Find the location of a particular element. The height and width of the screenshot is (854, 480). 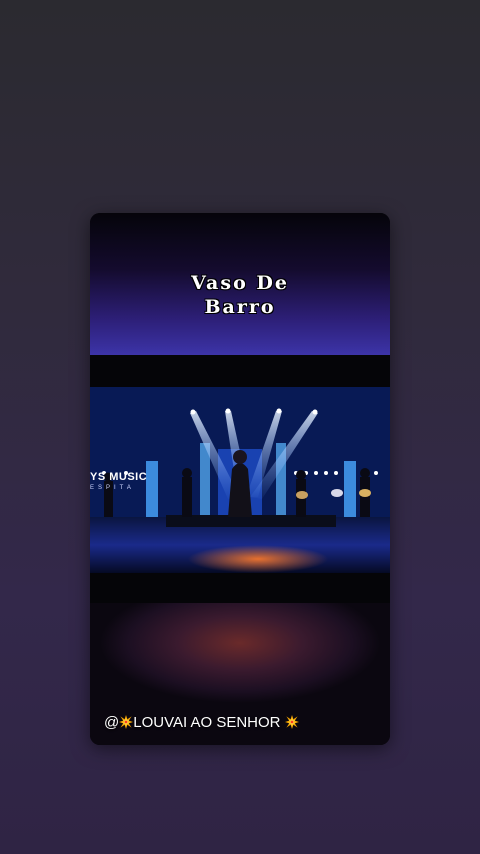

video-title-line-2: Barro is located at coordinates (240, 307).